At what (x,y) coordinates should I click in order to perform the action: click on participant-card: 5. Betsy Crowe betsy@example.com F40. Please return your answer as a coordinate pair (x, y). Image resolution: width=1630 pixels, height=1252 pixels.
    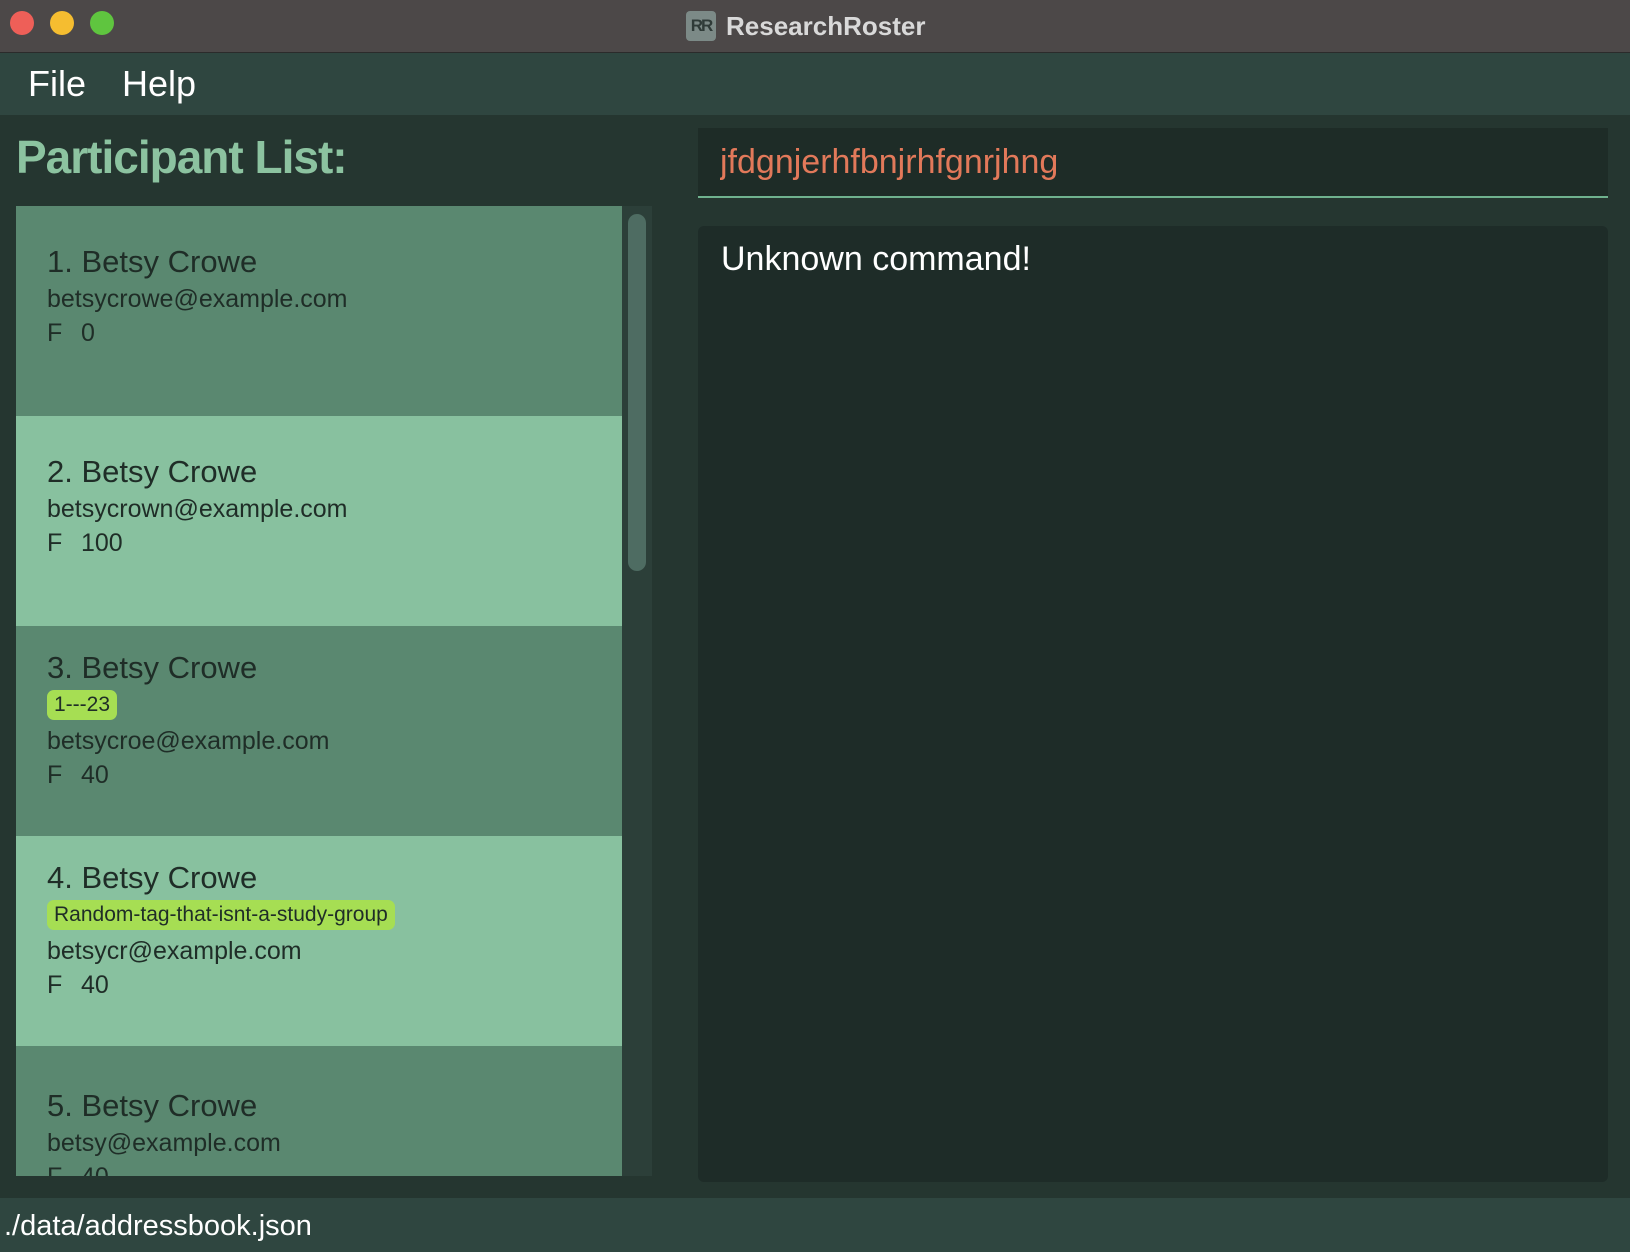
    Looking at the image, I should click on (319, 1111).